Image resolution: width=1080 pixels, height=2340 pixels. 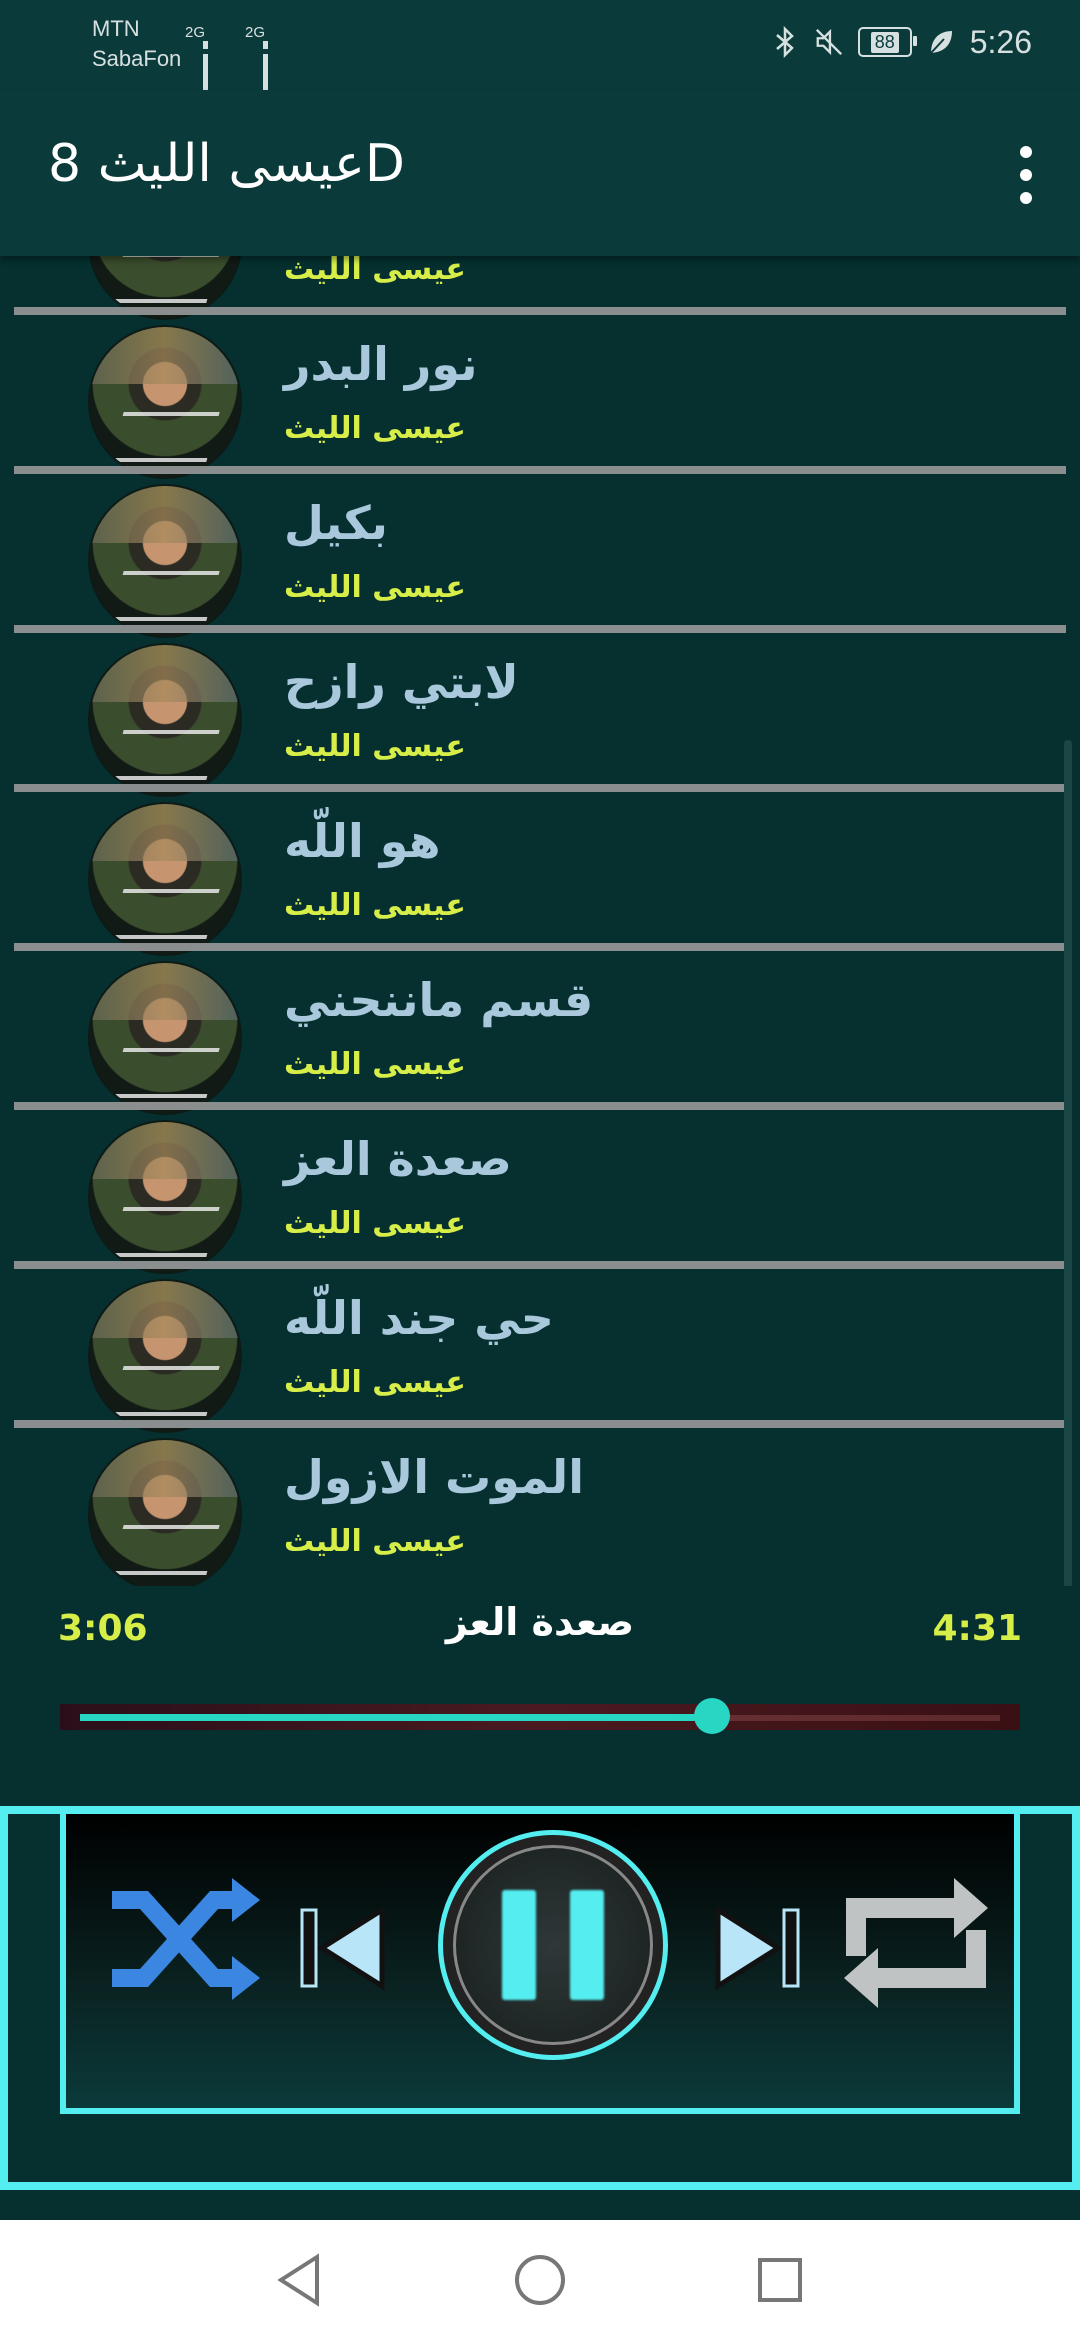 I want to click on status-bar: MTN SabaFon 2G 2G 88 5:26, so click(x=540, y=57).